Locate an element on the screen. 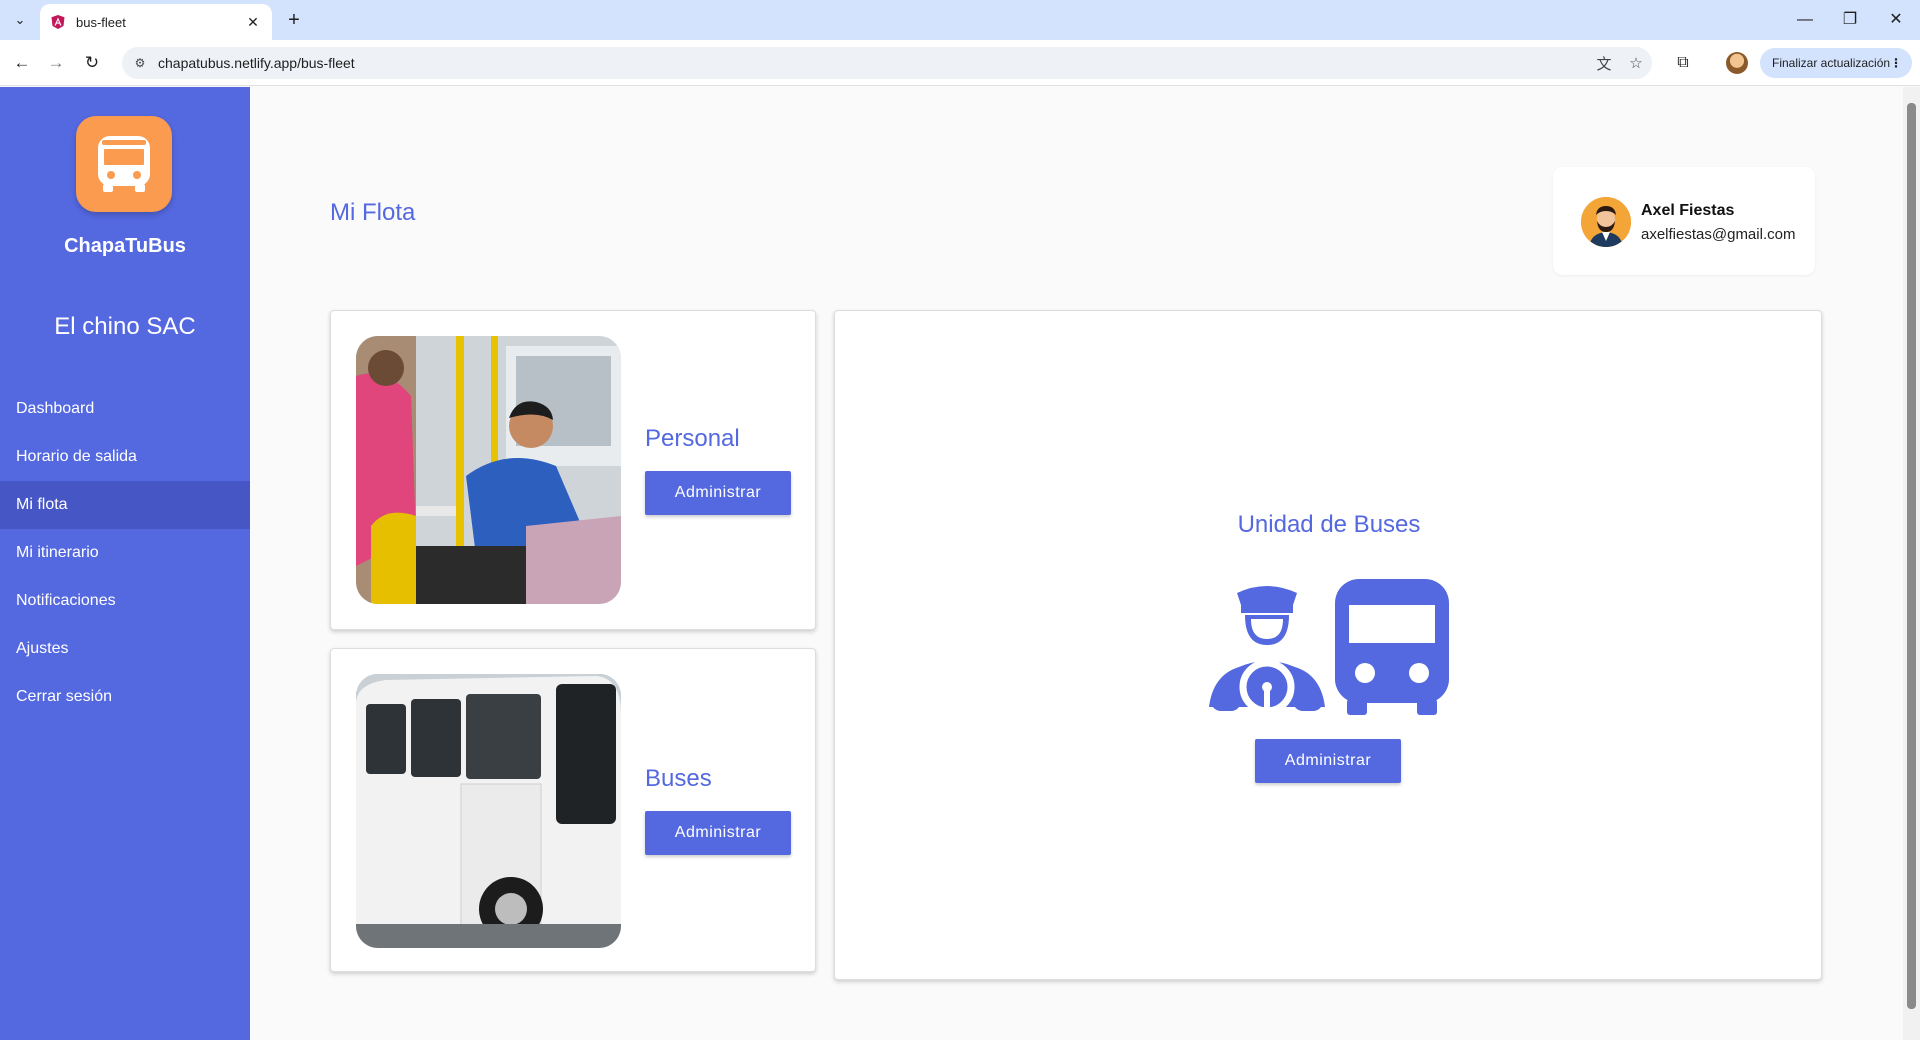  unidad-buses-title: Unidad de Buses is located at coordinates (1329, 524).